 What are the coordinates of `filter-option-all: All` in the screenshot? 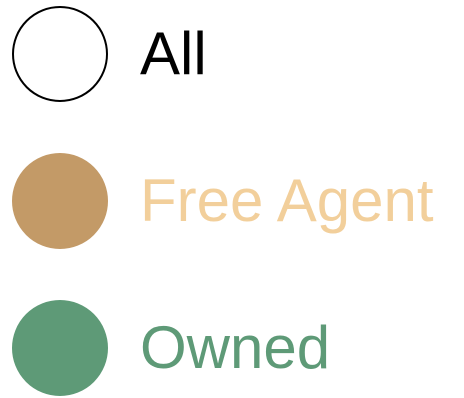 It's located at (109, 54).